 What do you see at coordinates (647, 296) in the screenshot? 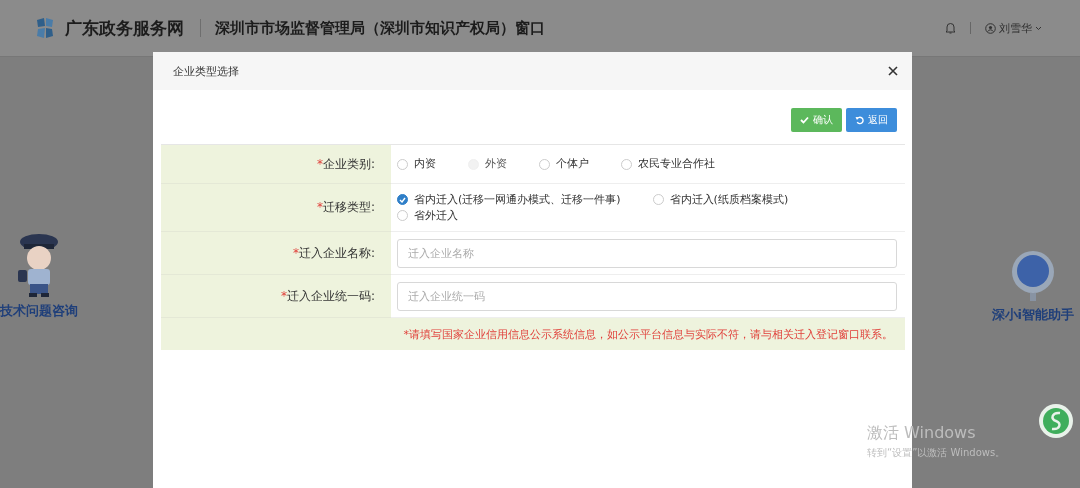
I see `input-field: 迁入企业统一码` at bounding box center [647, 296].